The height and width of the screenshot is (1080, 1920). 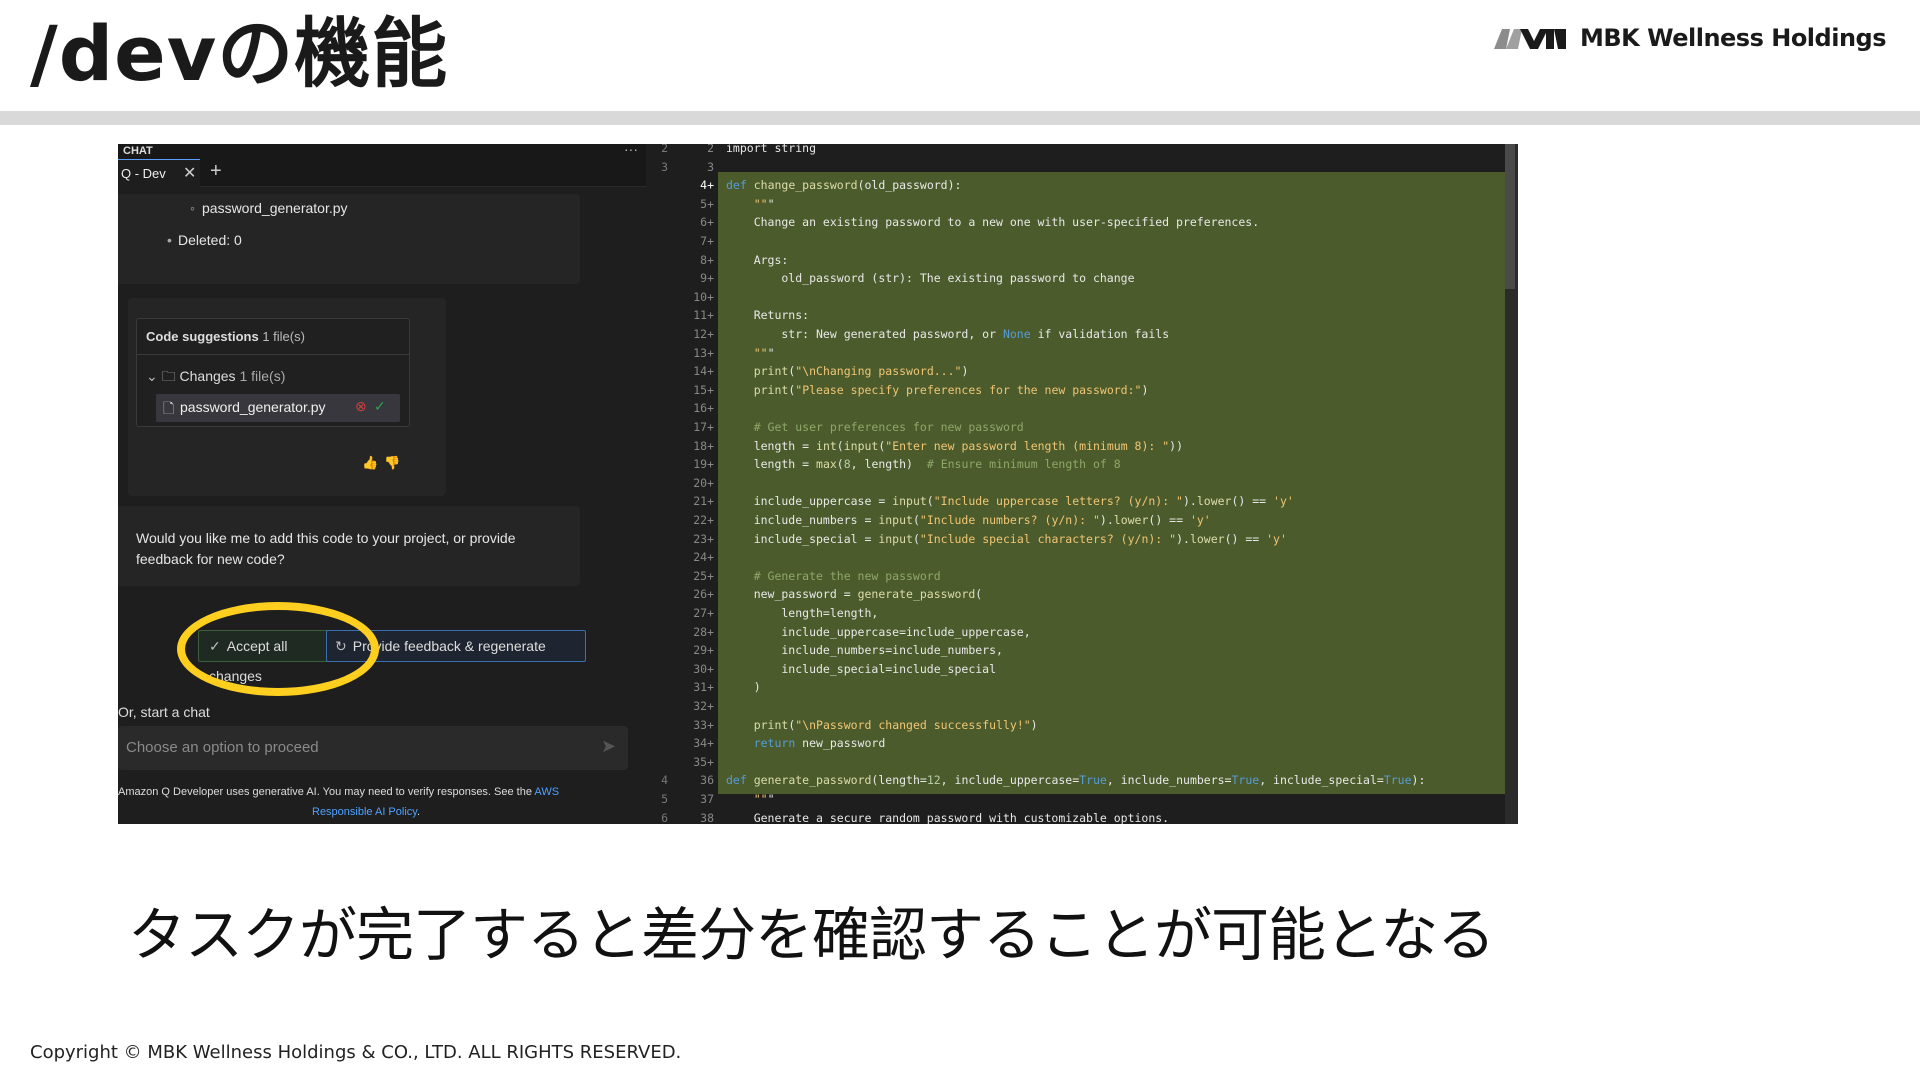 I want to click on send-icon: ➤, so click(x=608, y=746).